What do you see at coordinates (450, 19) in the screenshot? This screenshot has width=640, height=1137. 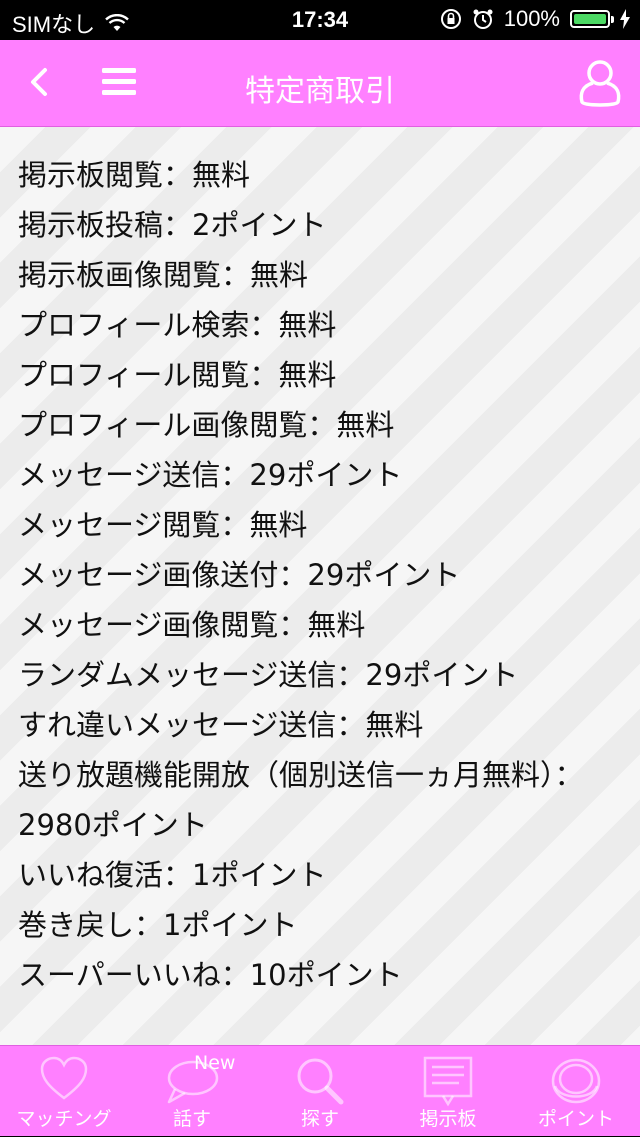 I see `rotation-lock-icon` at bounding box center [450, 19].